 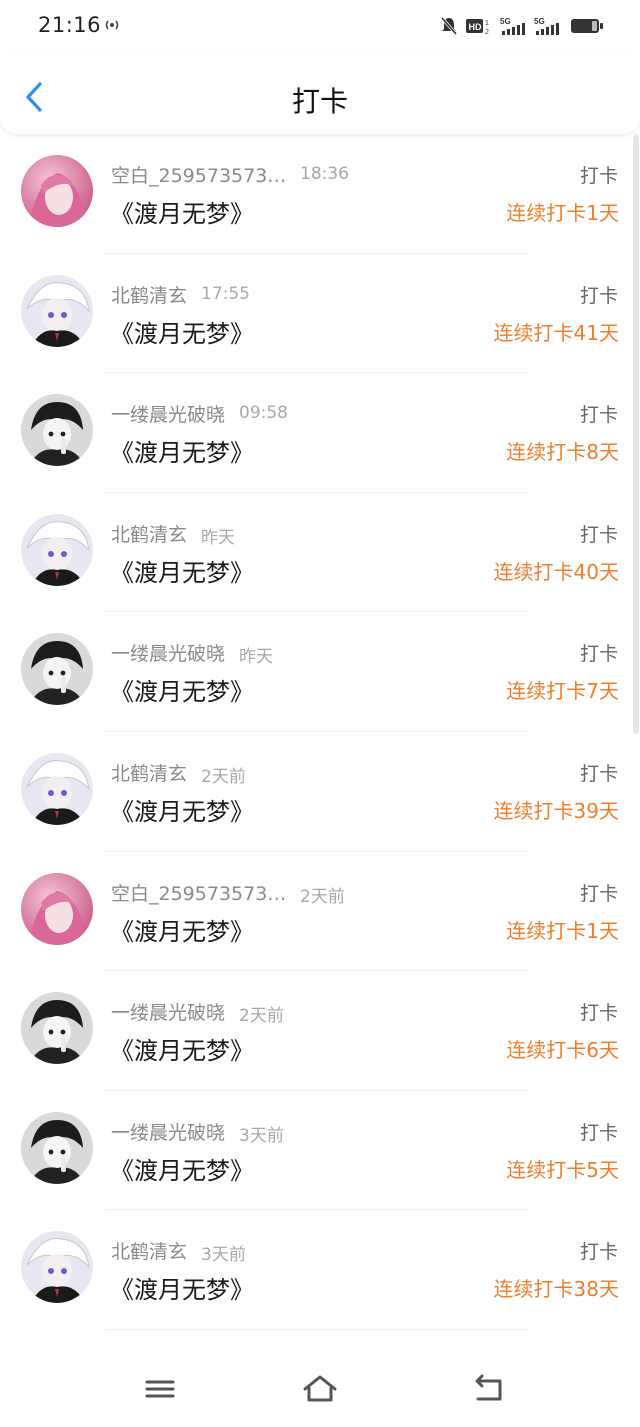 What do you see at coordinates (556, 571) in the screenshot?
I see `streak-label: 连续打卡40天` at bounding box center [556, 571].